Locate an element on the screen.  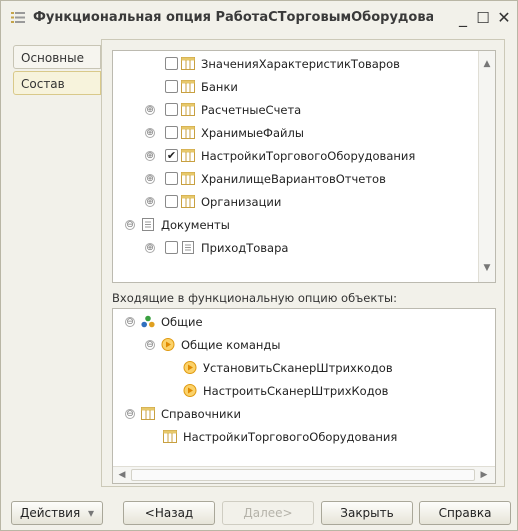
tree-row: НастроитьСканерШтрихКодов is located at coordinates (303, 391).